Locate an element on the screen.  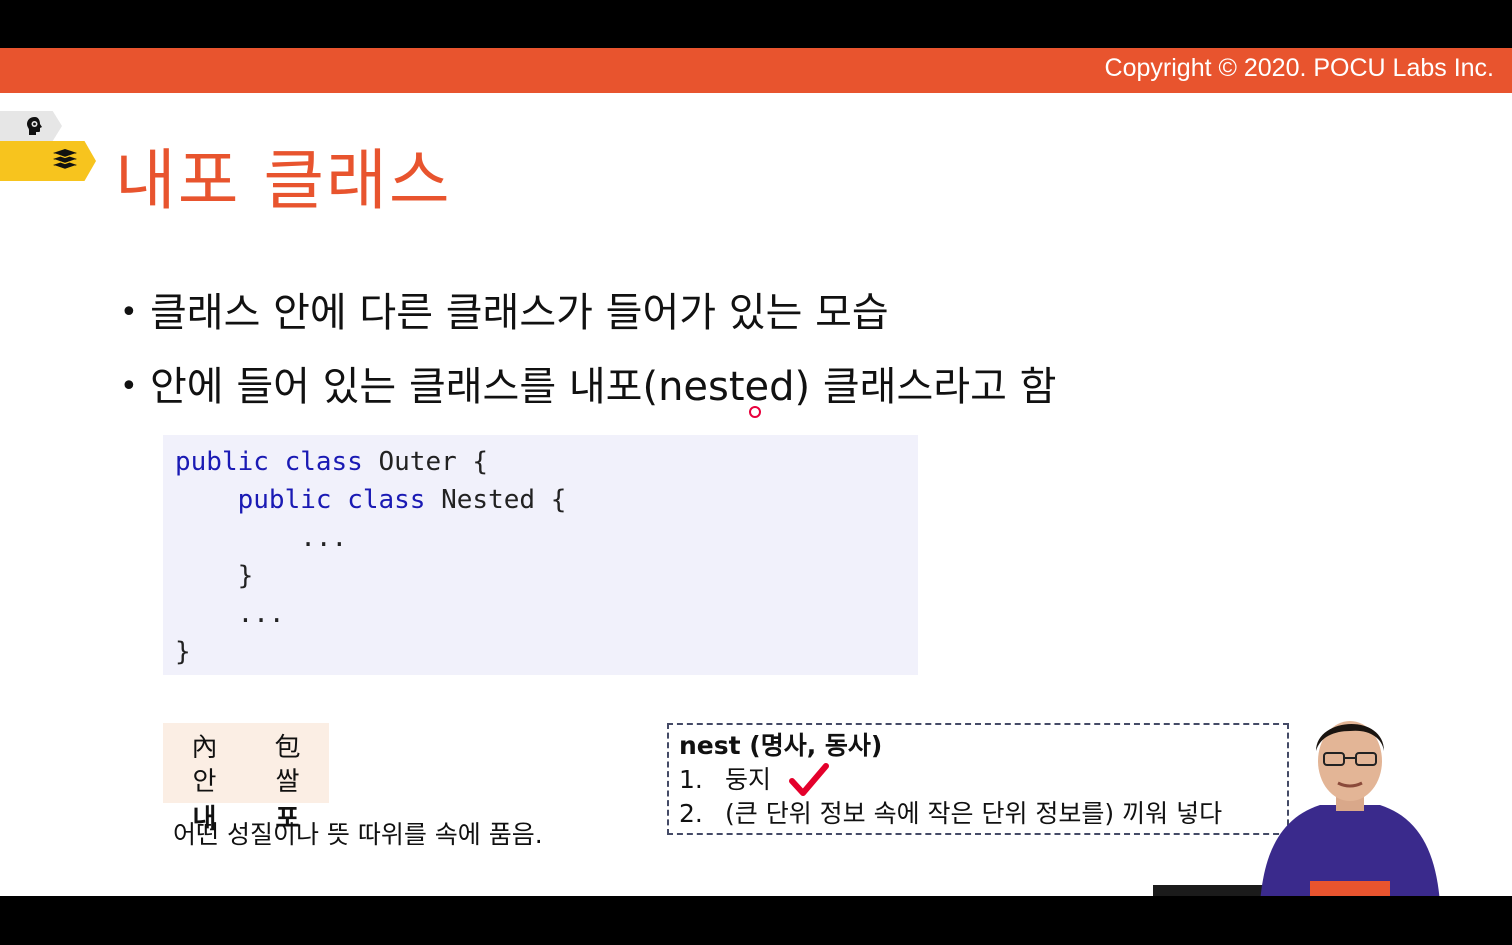
nest-item: 1. 둥지 is located at coordinates (978, 780).